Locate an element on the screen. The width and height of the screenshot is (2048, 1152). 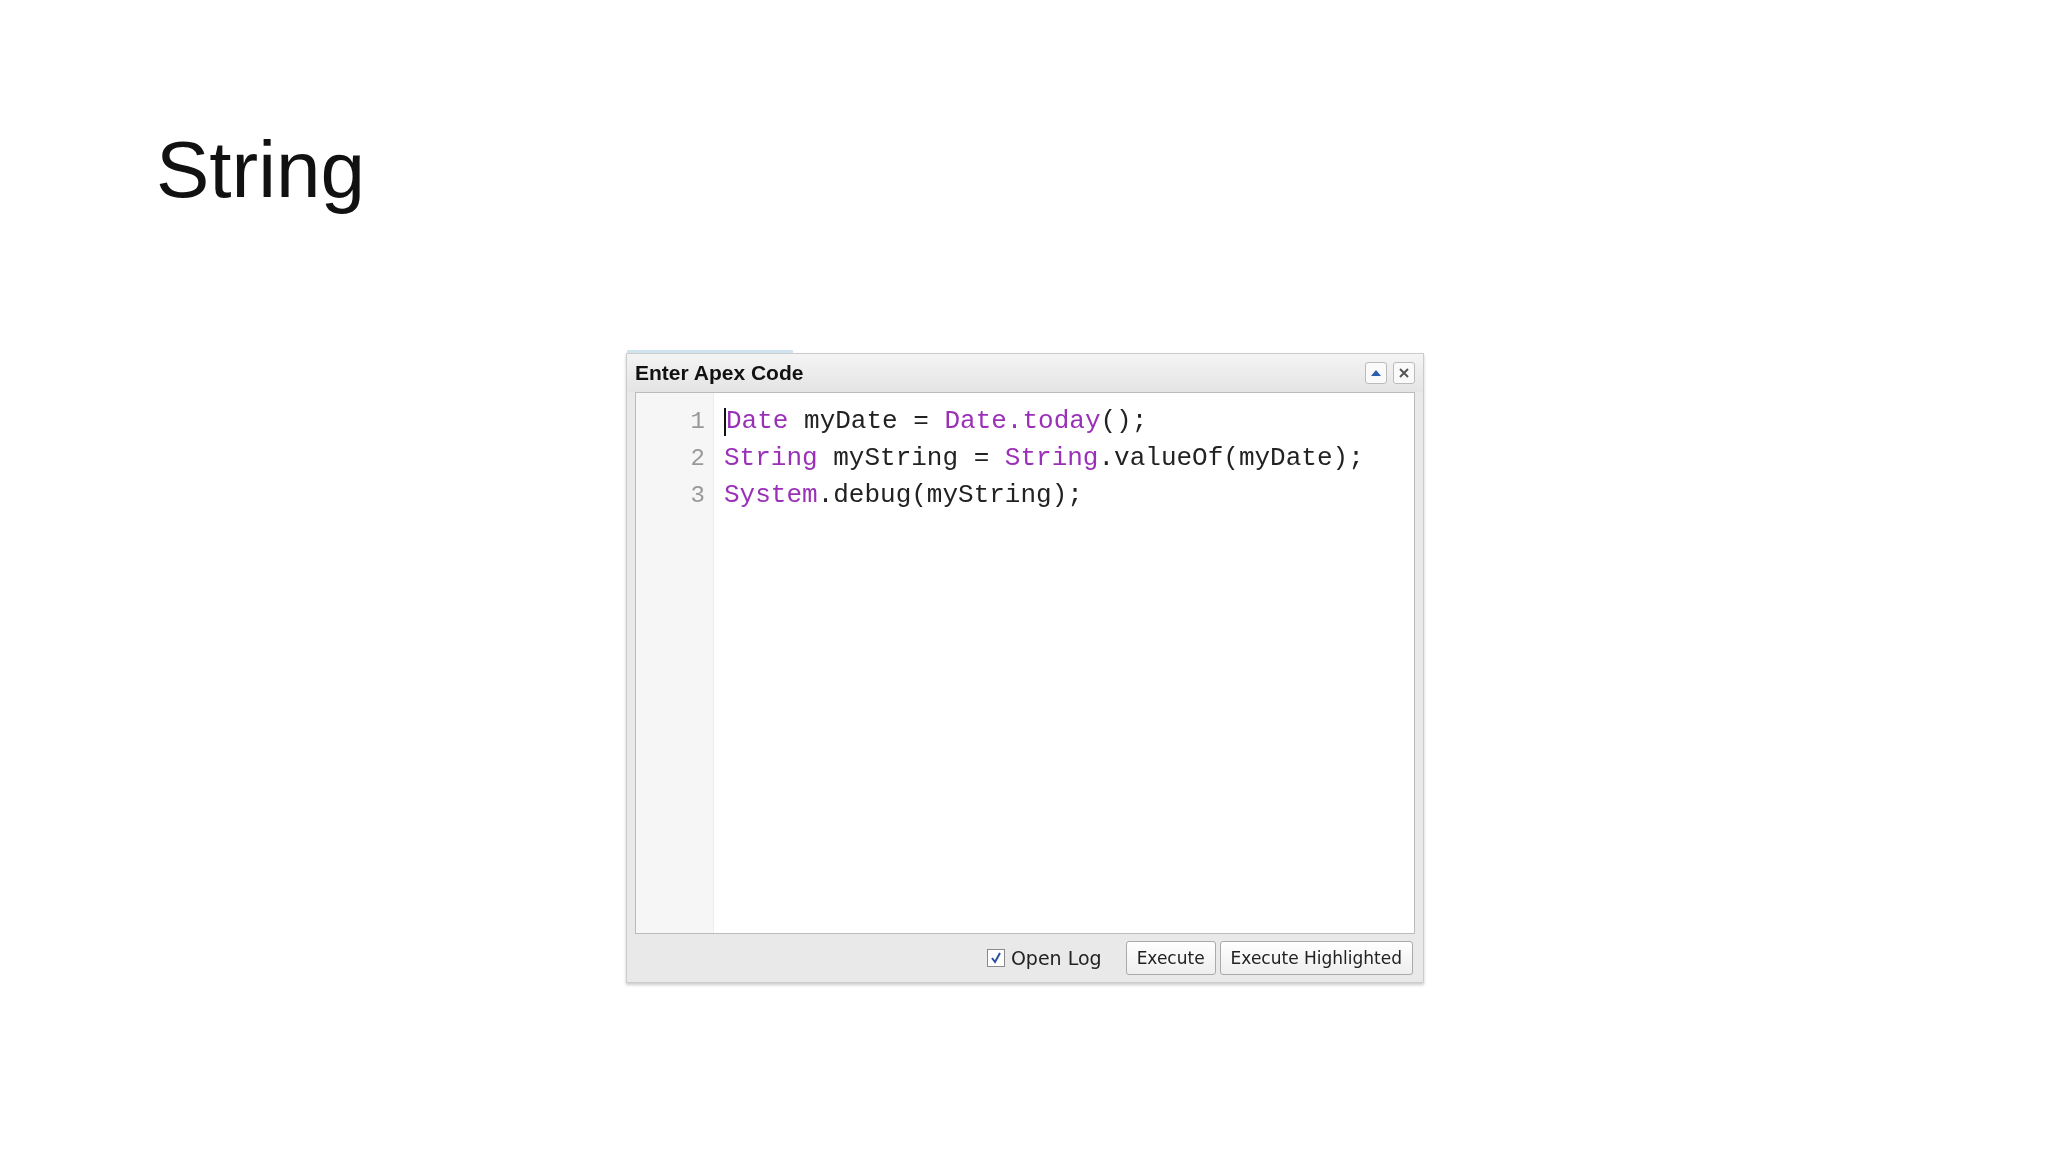
code-line: String myString = String.valueOf(myDate); is located at coordinates (1044, 458).